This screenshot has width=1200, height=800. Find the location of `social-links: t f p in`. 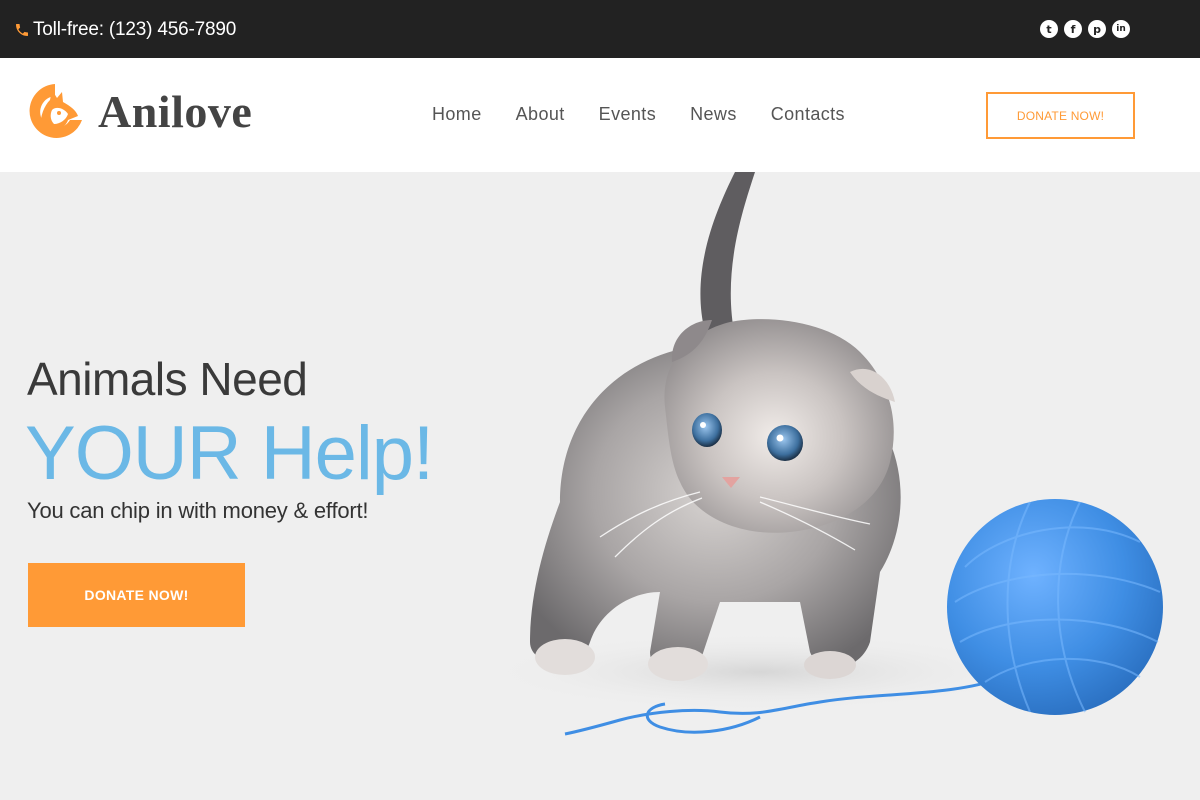

social-links: t f p in is located at coordinates (1085, 29).